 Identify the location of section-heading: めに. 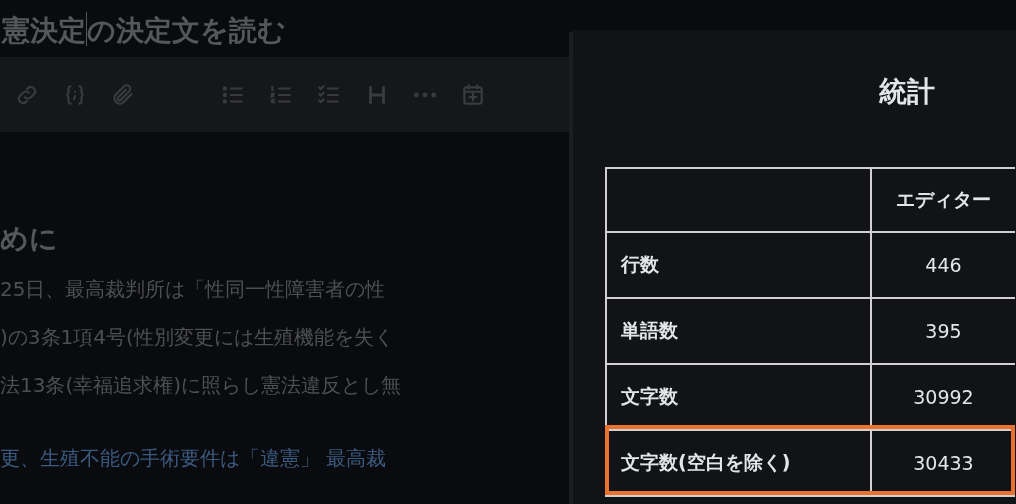
(29, 239).